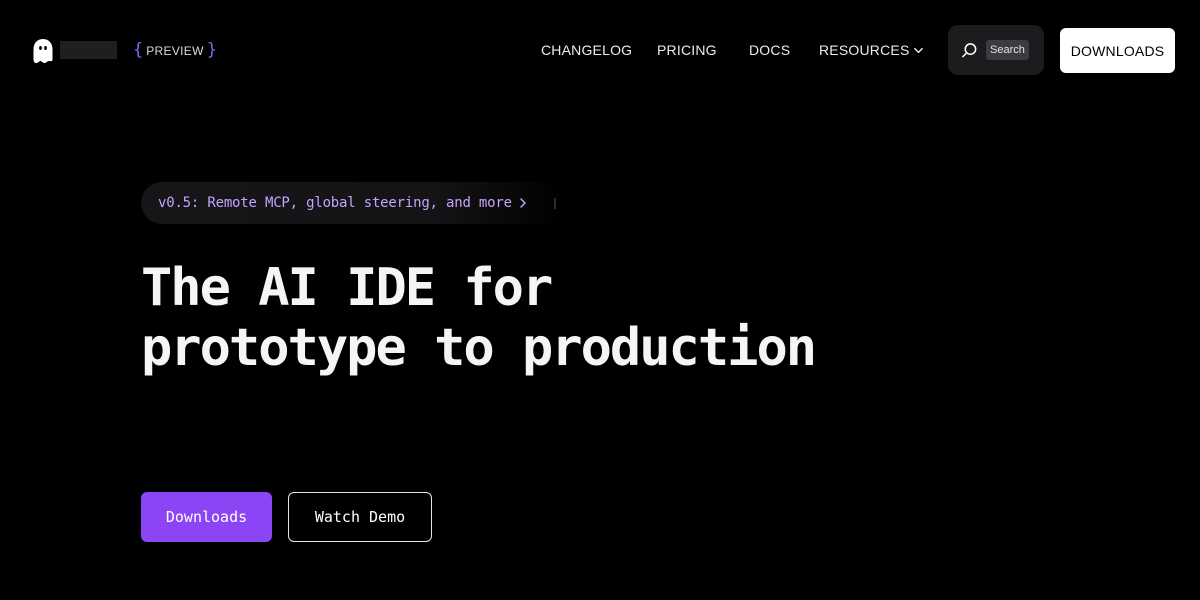 The height and width of the screenshot is (600, 1200). Describe the element at coordinates (919, 50) in the screenshot. I see `chevron-down-icon` at that location.